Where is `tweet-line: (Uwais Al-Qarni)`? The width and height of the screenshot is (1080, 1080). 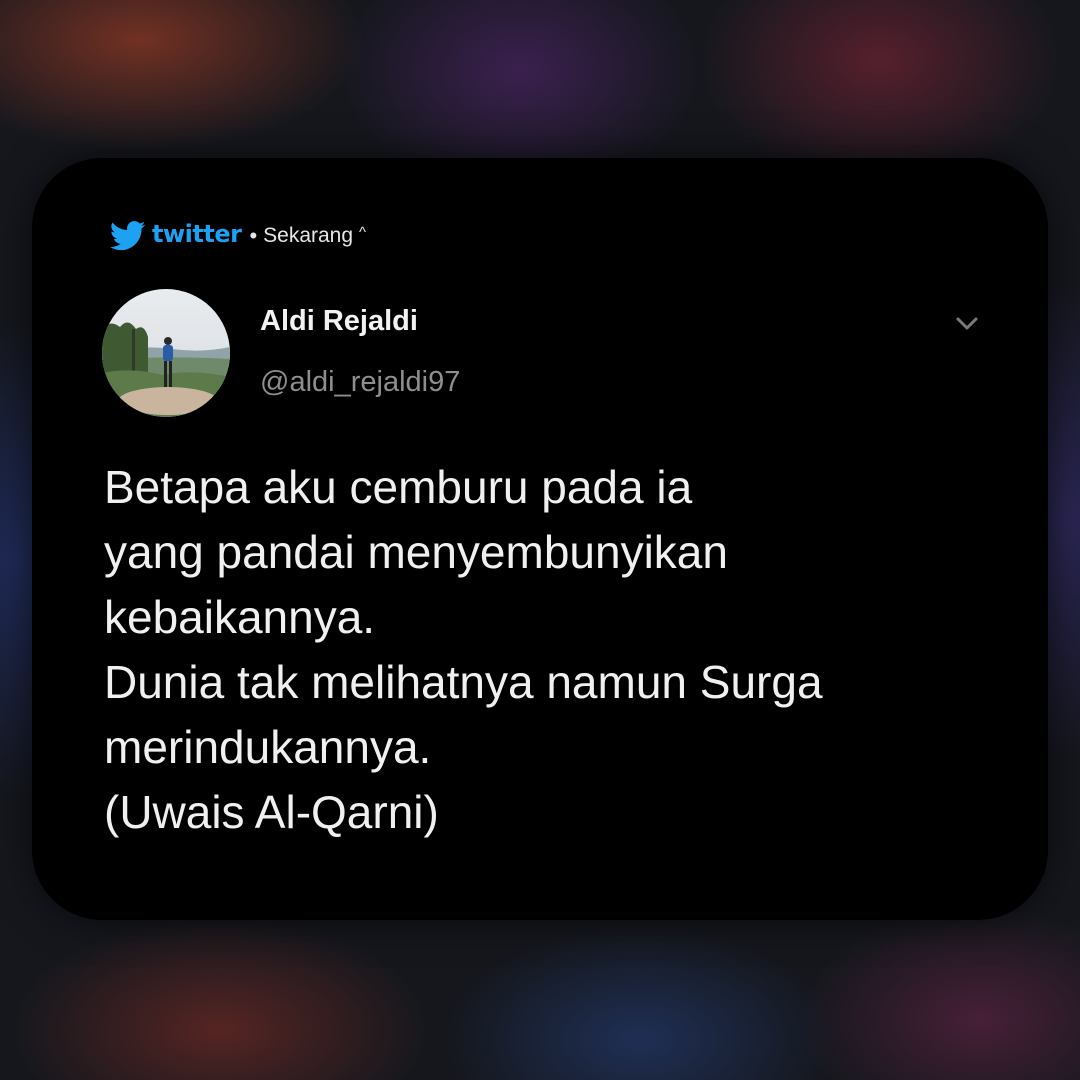
tweet-line: (Uwais Al-Qarni) is located at coordinates (271, 812).